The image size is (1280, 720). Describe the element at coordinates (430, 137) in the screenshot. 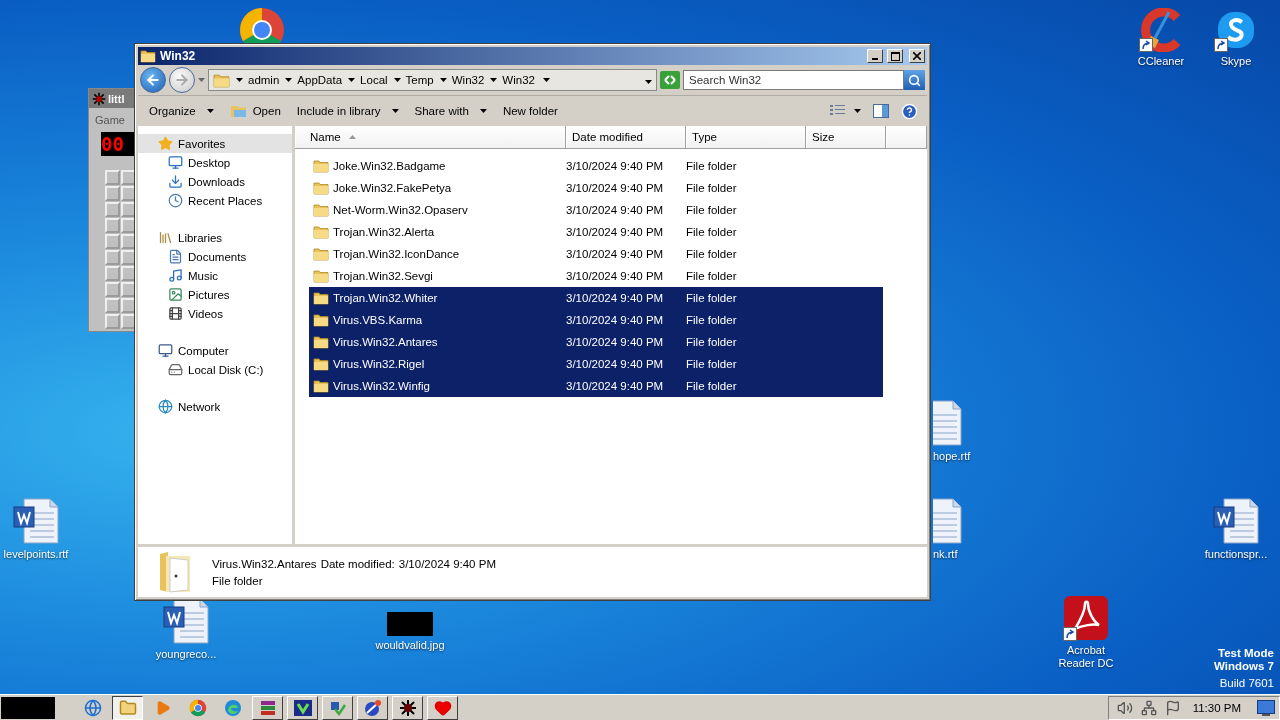

I see `column-header: Name` at that location.